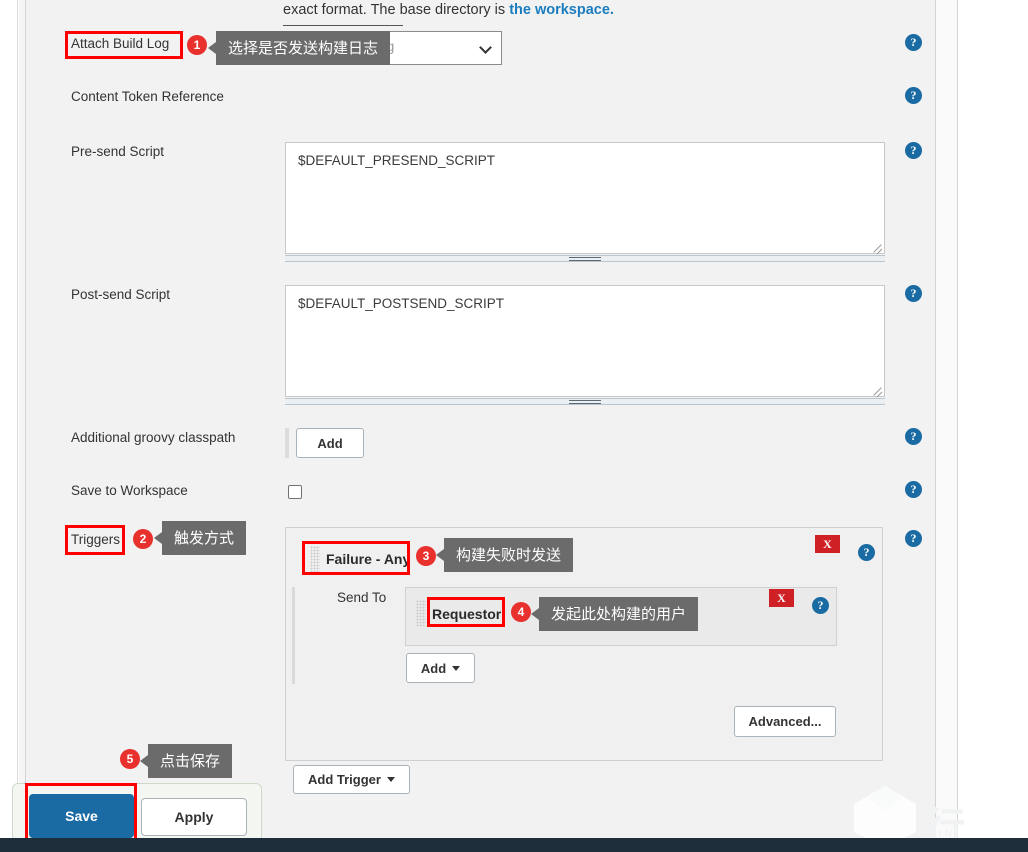 The image size is (1028, 852). I want to click on add-recipient-button: Add, so click(440, 668).